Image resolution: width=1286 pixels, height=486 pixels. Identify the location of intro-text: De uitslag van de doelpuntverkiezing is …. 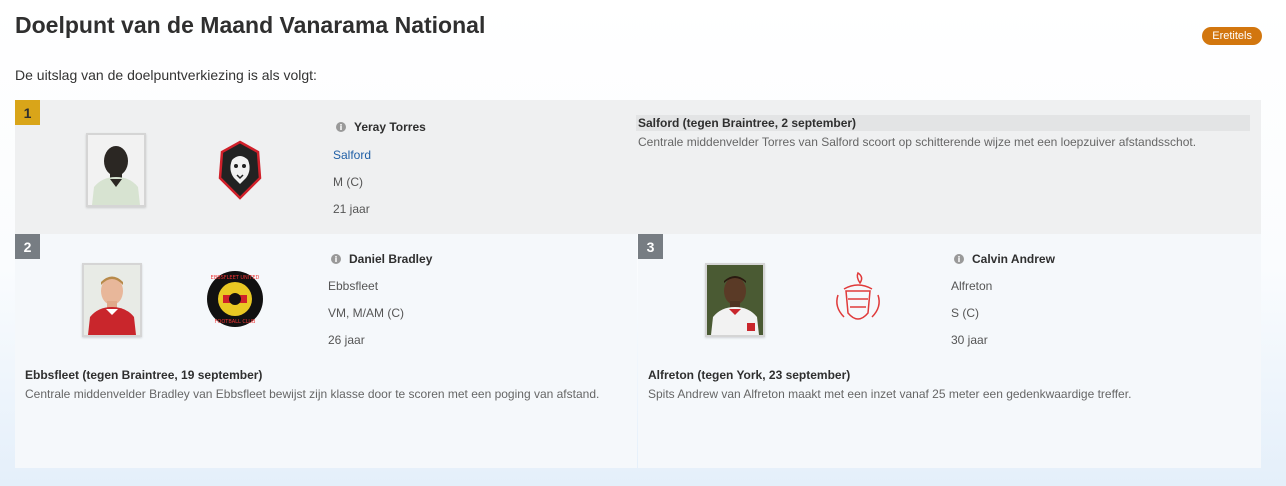
(166, 75).